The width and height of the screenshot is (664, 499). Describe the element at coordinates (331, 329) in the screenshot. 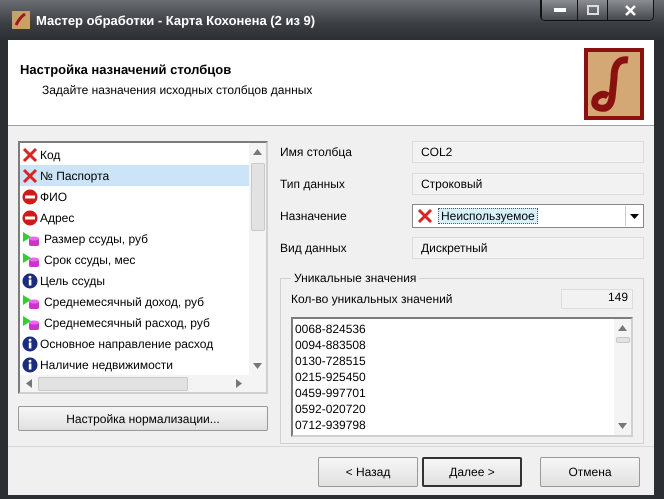

I see `unique-value: 0068-824536` at that location.